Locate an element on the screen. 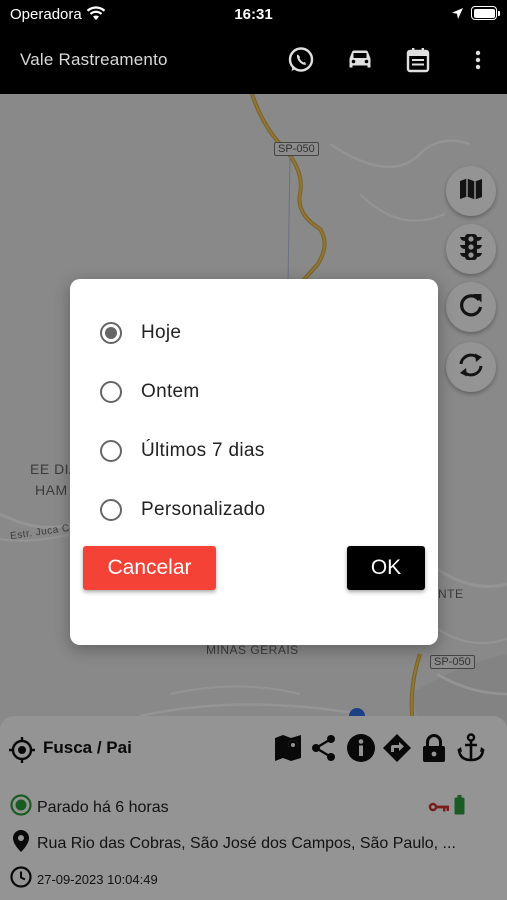  option-yesterday: Ontem is located at coordinates (150, 392).